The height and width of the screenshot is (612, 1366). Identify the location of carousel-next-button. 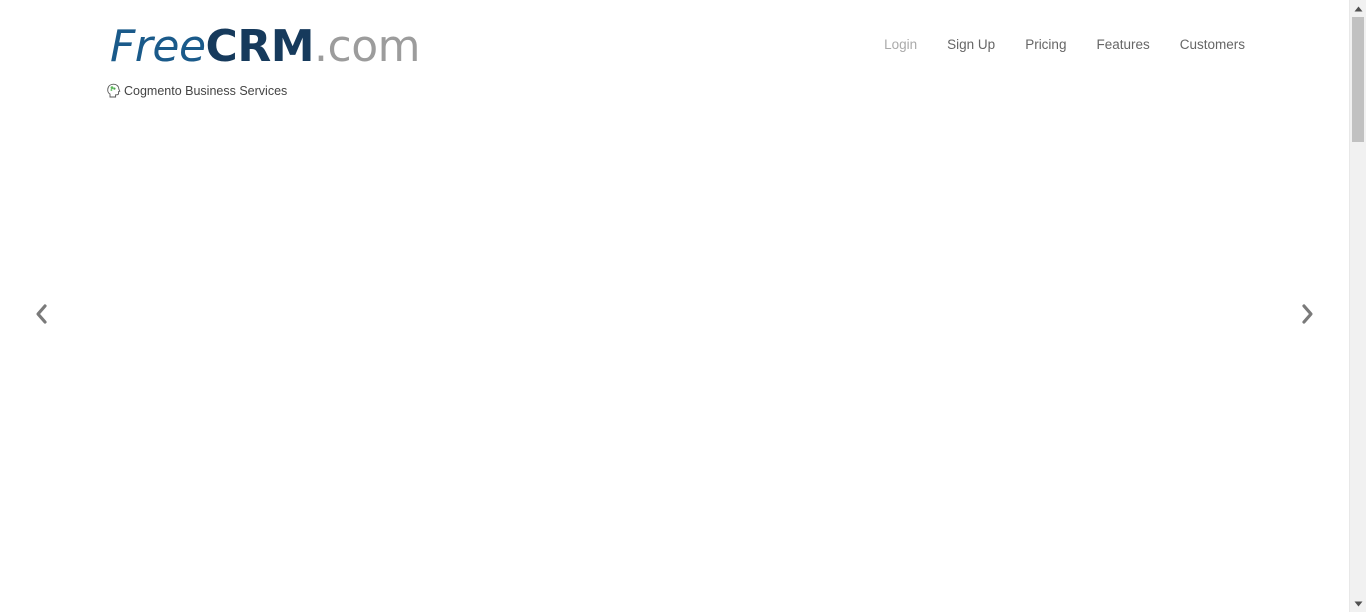
(1308, 316).